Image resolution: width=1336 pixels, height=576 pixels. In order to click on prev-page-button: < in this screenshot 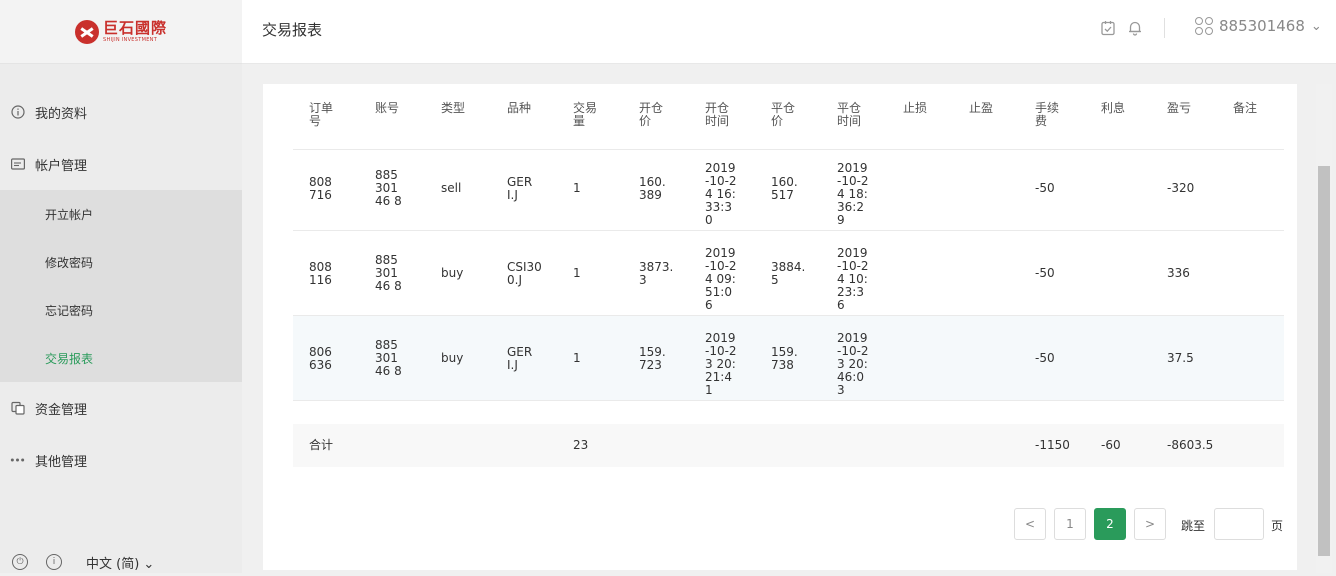, I will do `click(1030, 524)`.